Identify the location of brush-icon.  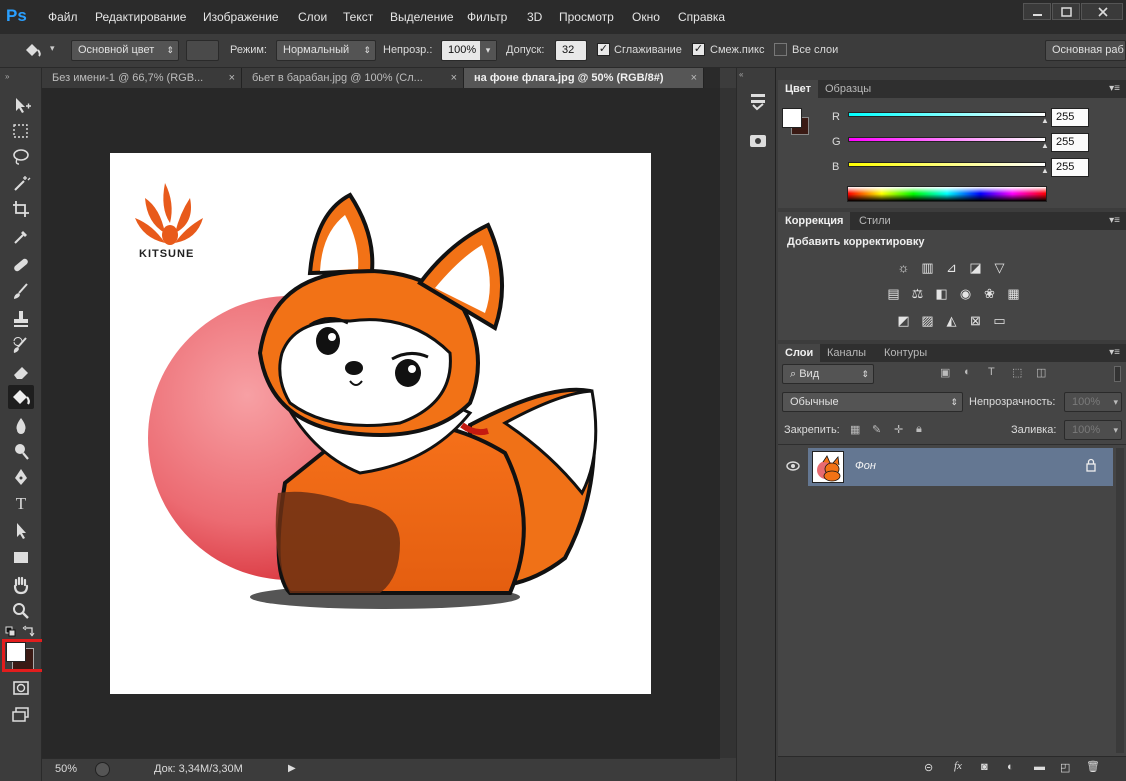
(21, 291).